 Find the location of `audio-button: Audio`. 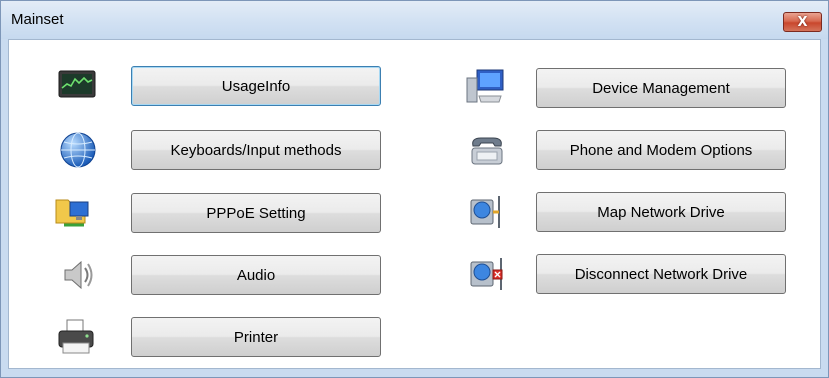

audio-button: Audio is located at coordinates (256, 275).